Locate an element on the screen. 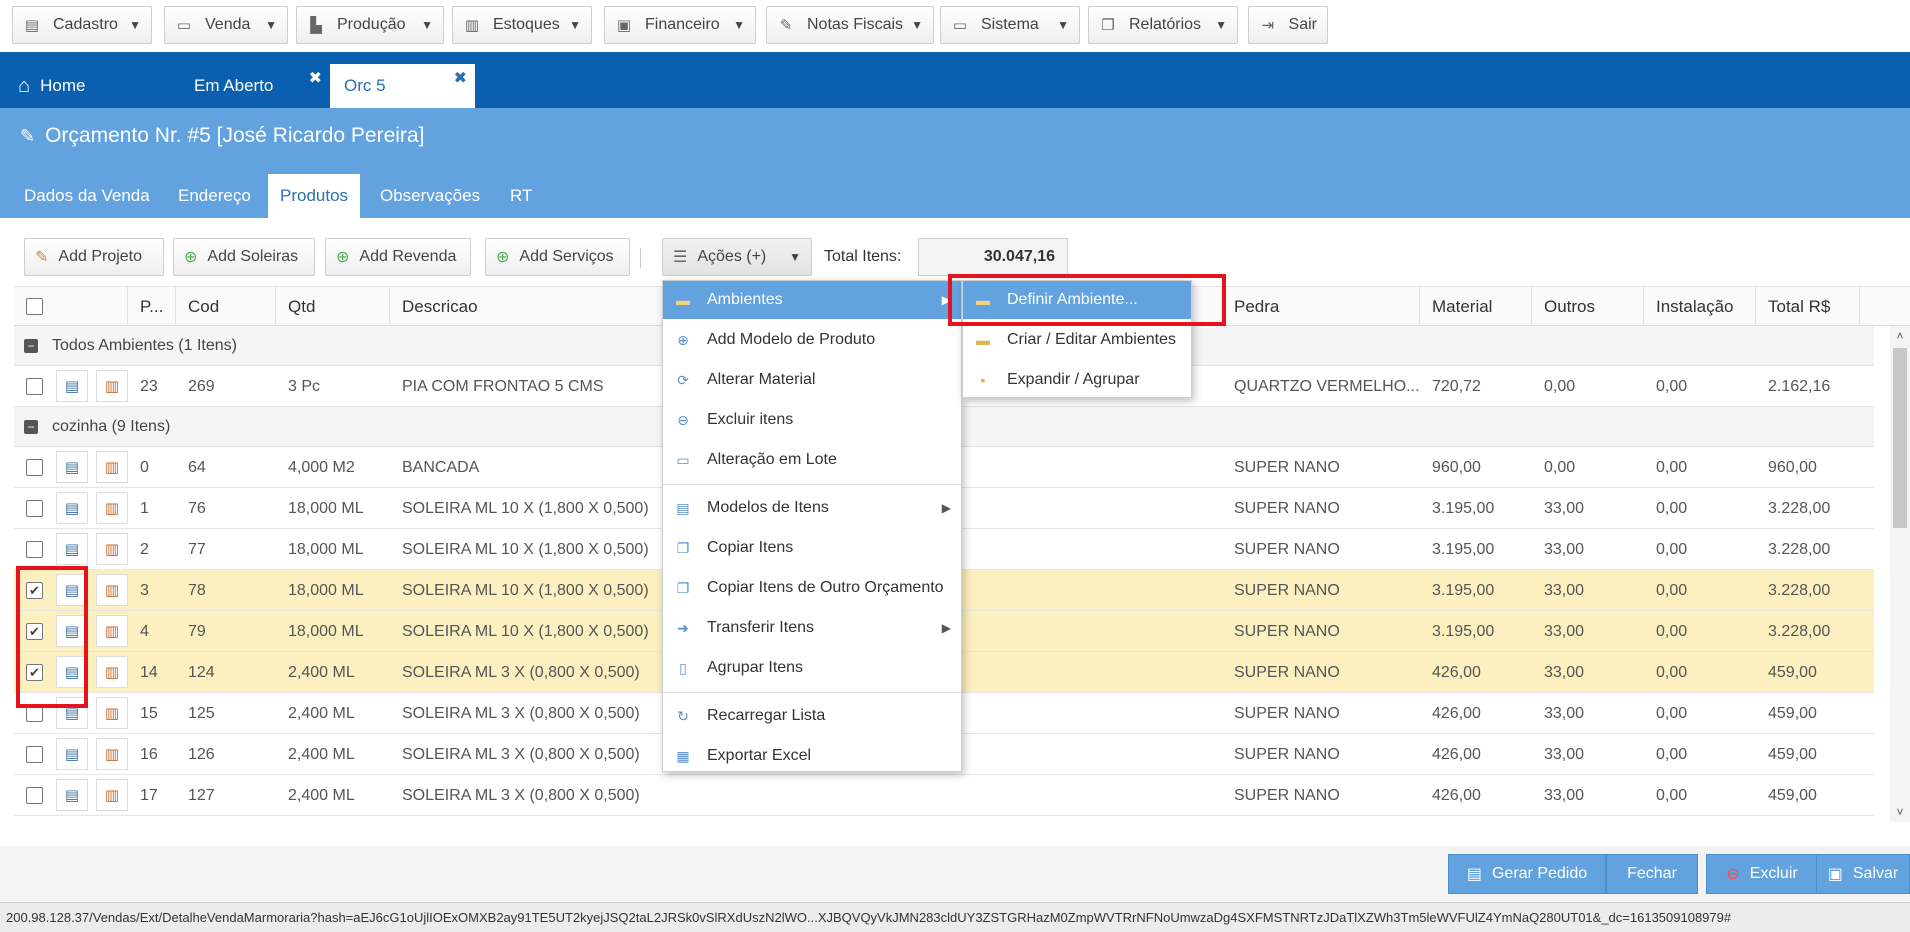  column-header-outros: Outros is located at coordinates (1588, 307).